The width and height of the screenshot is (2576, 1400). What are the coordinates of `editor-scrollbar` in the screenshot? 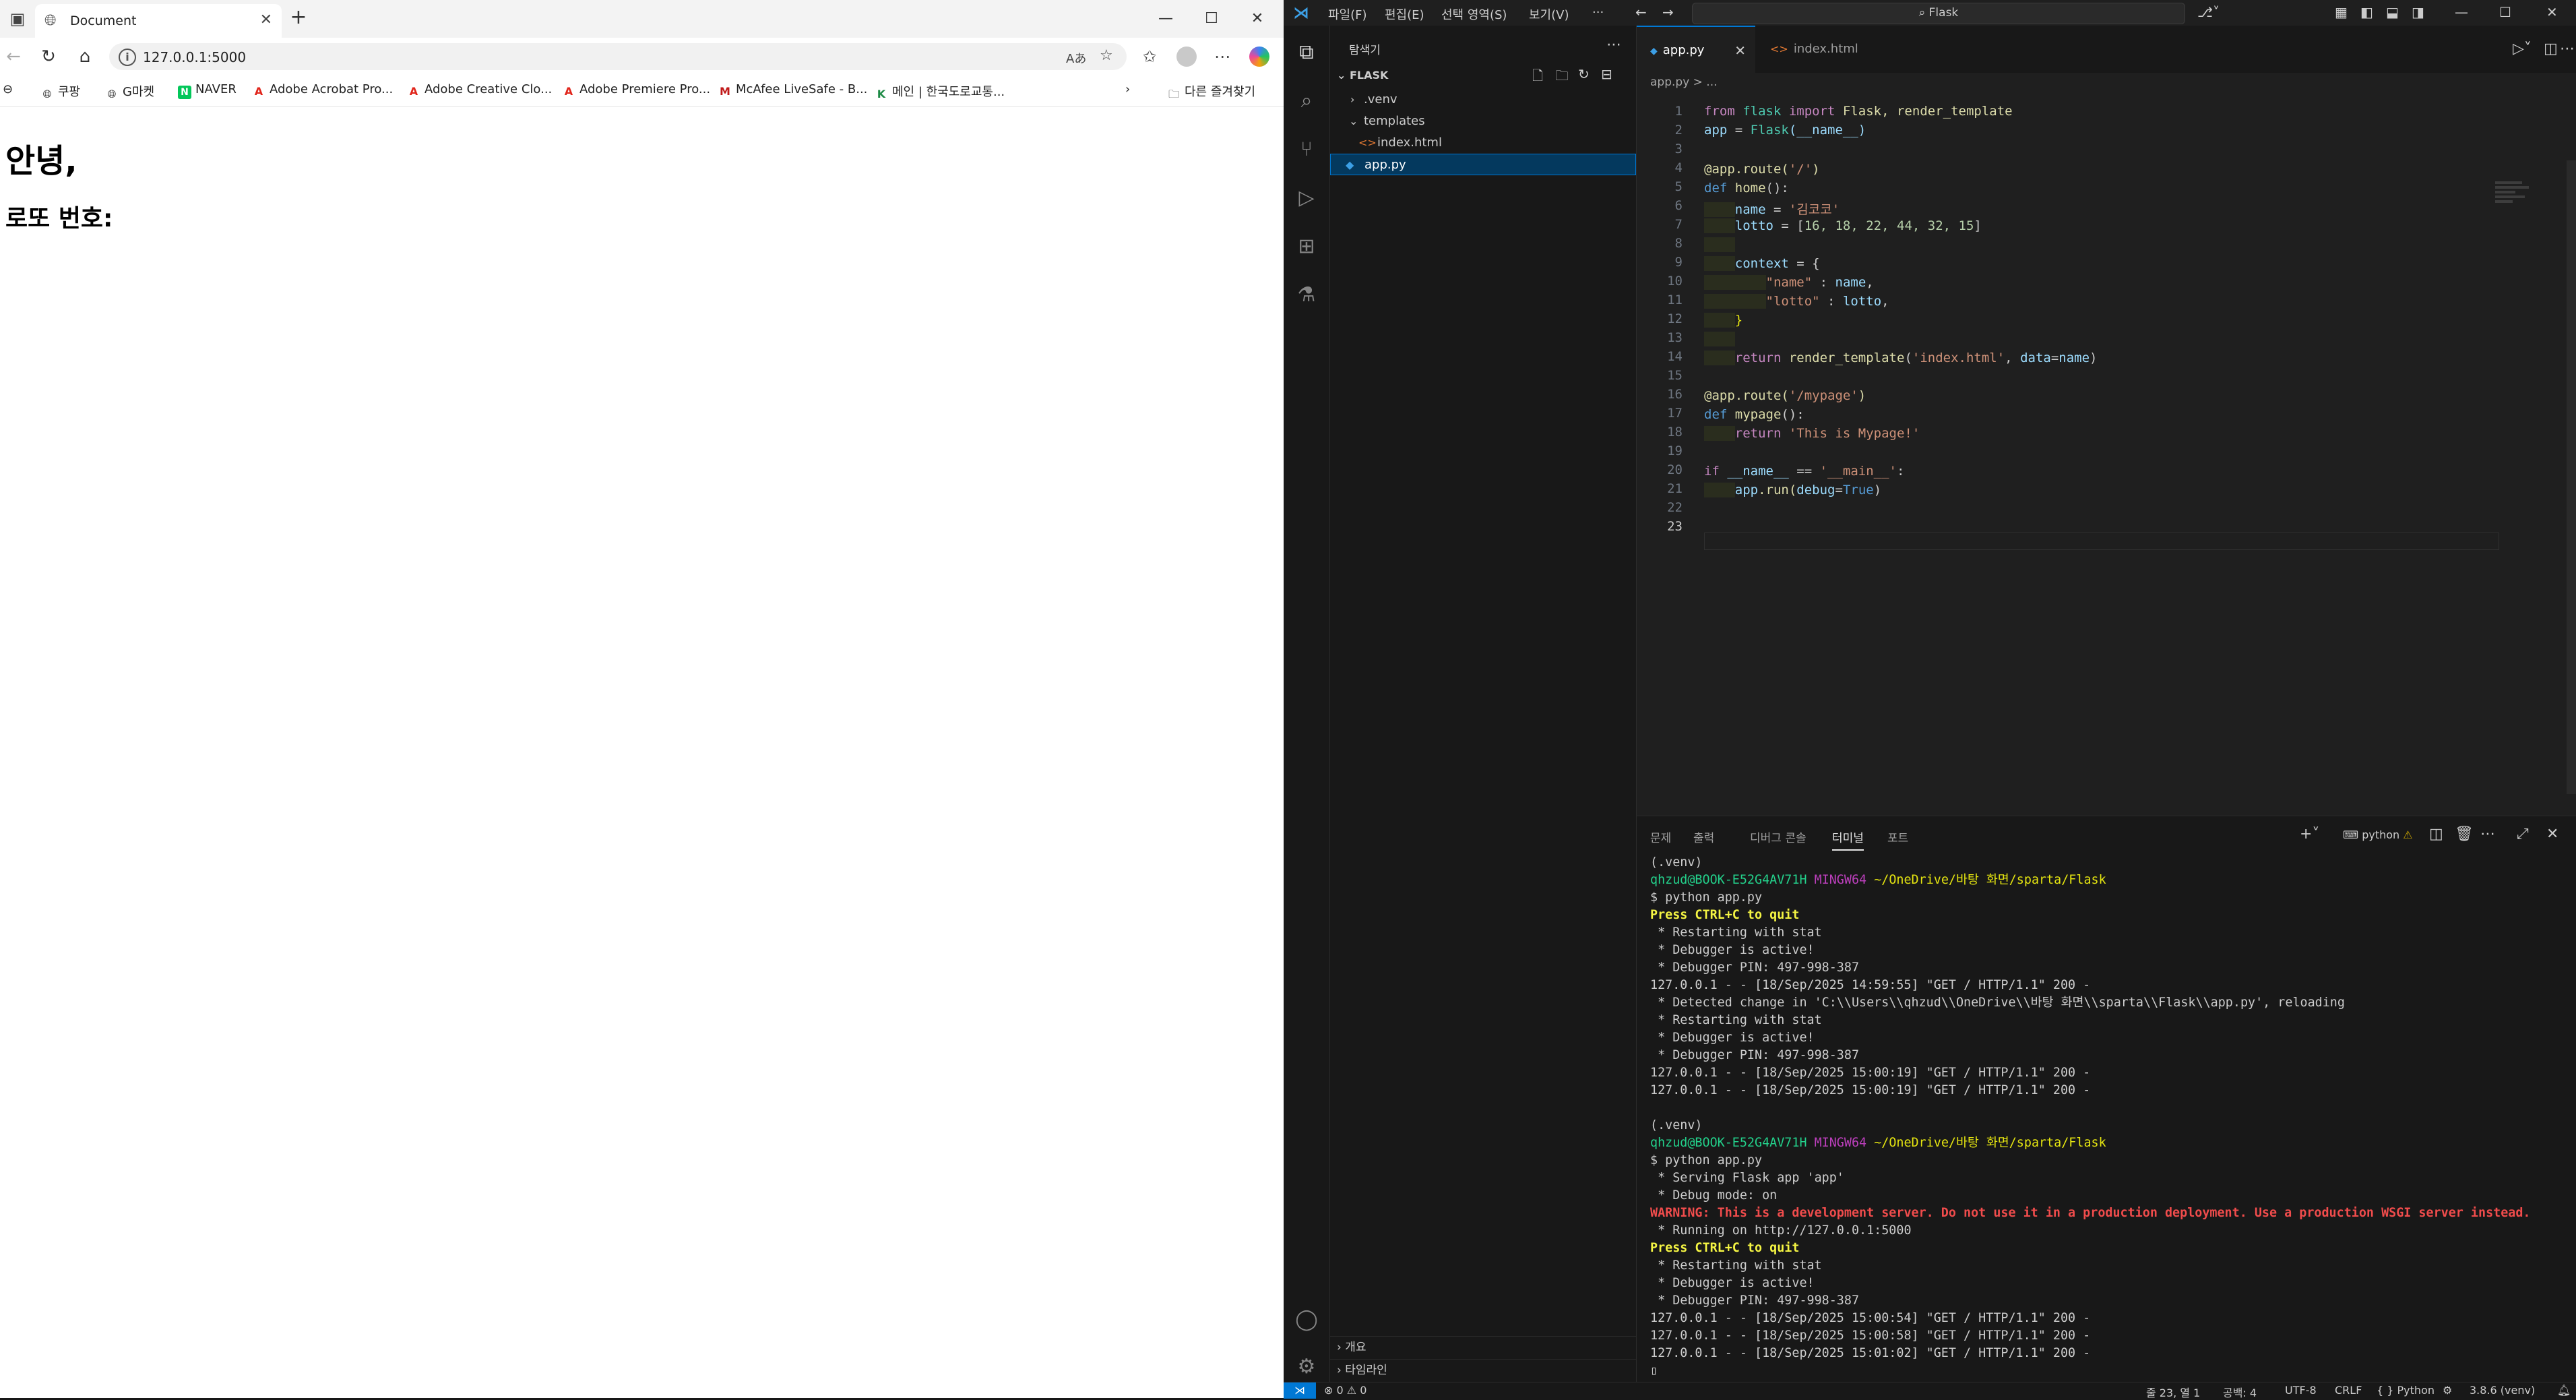 It's located at (2571, 477).